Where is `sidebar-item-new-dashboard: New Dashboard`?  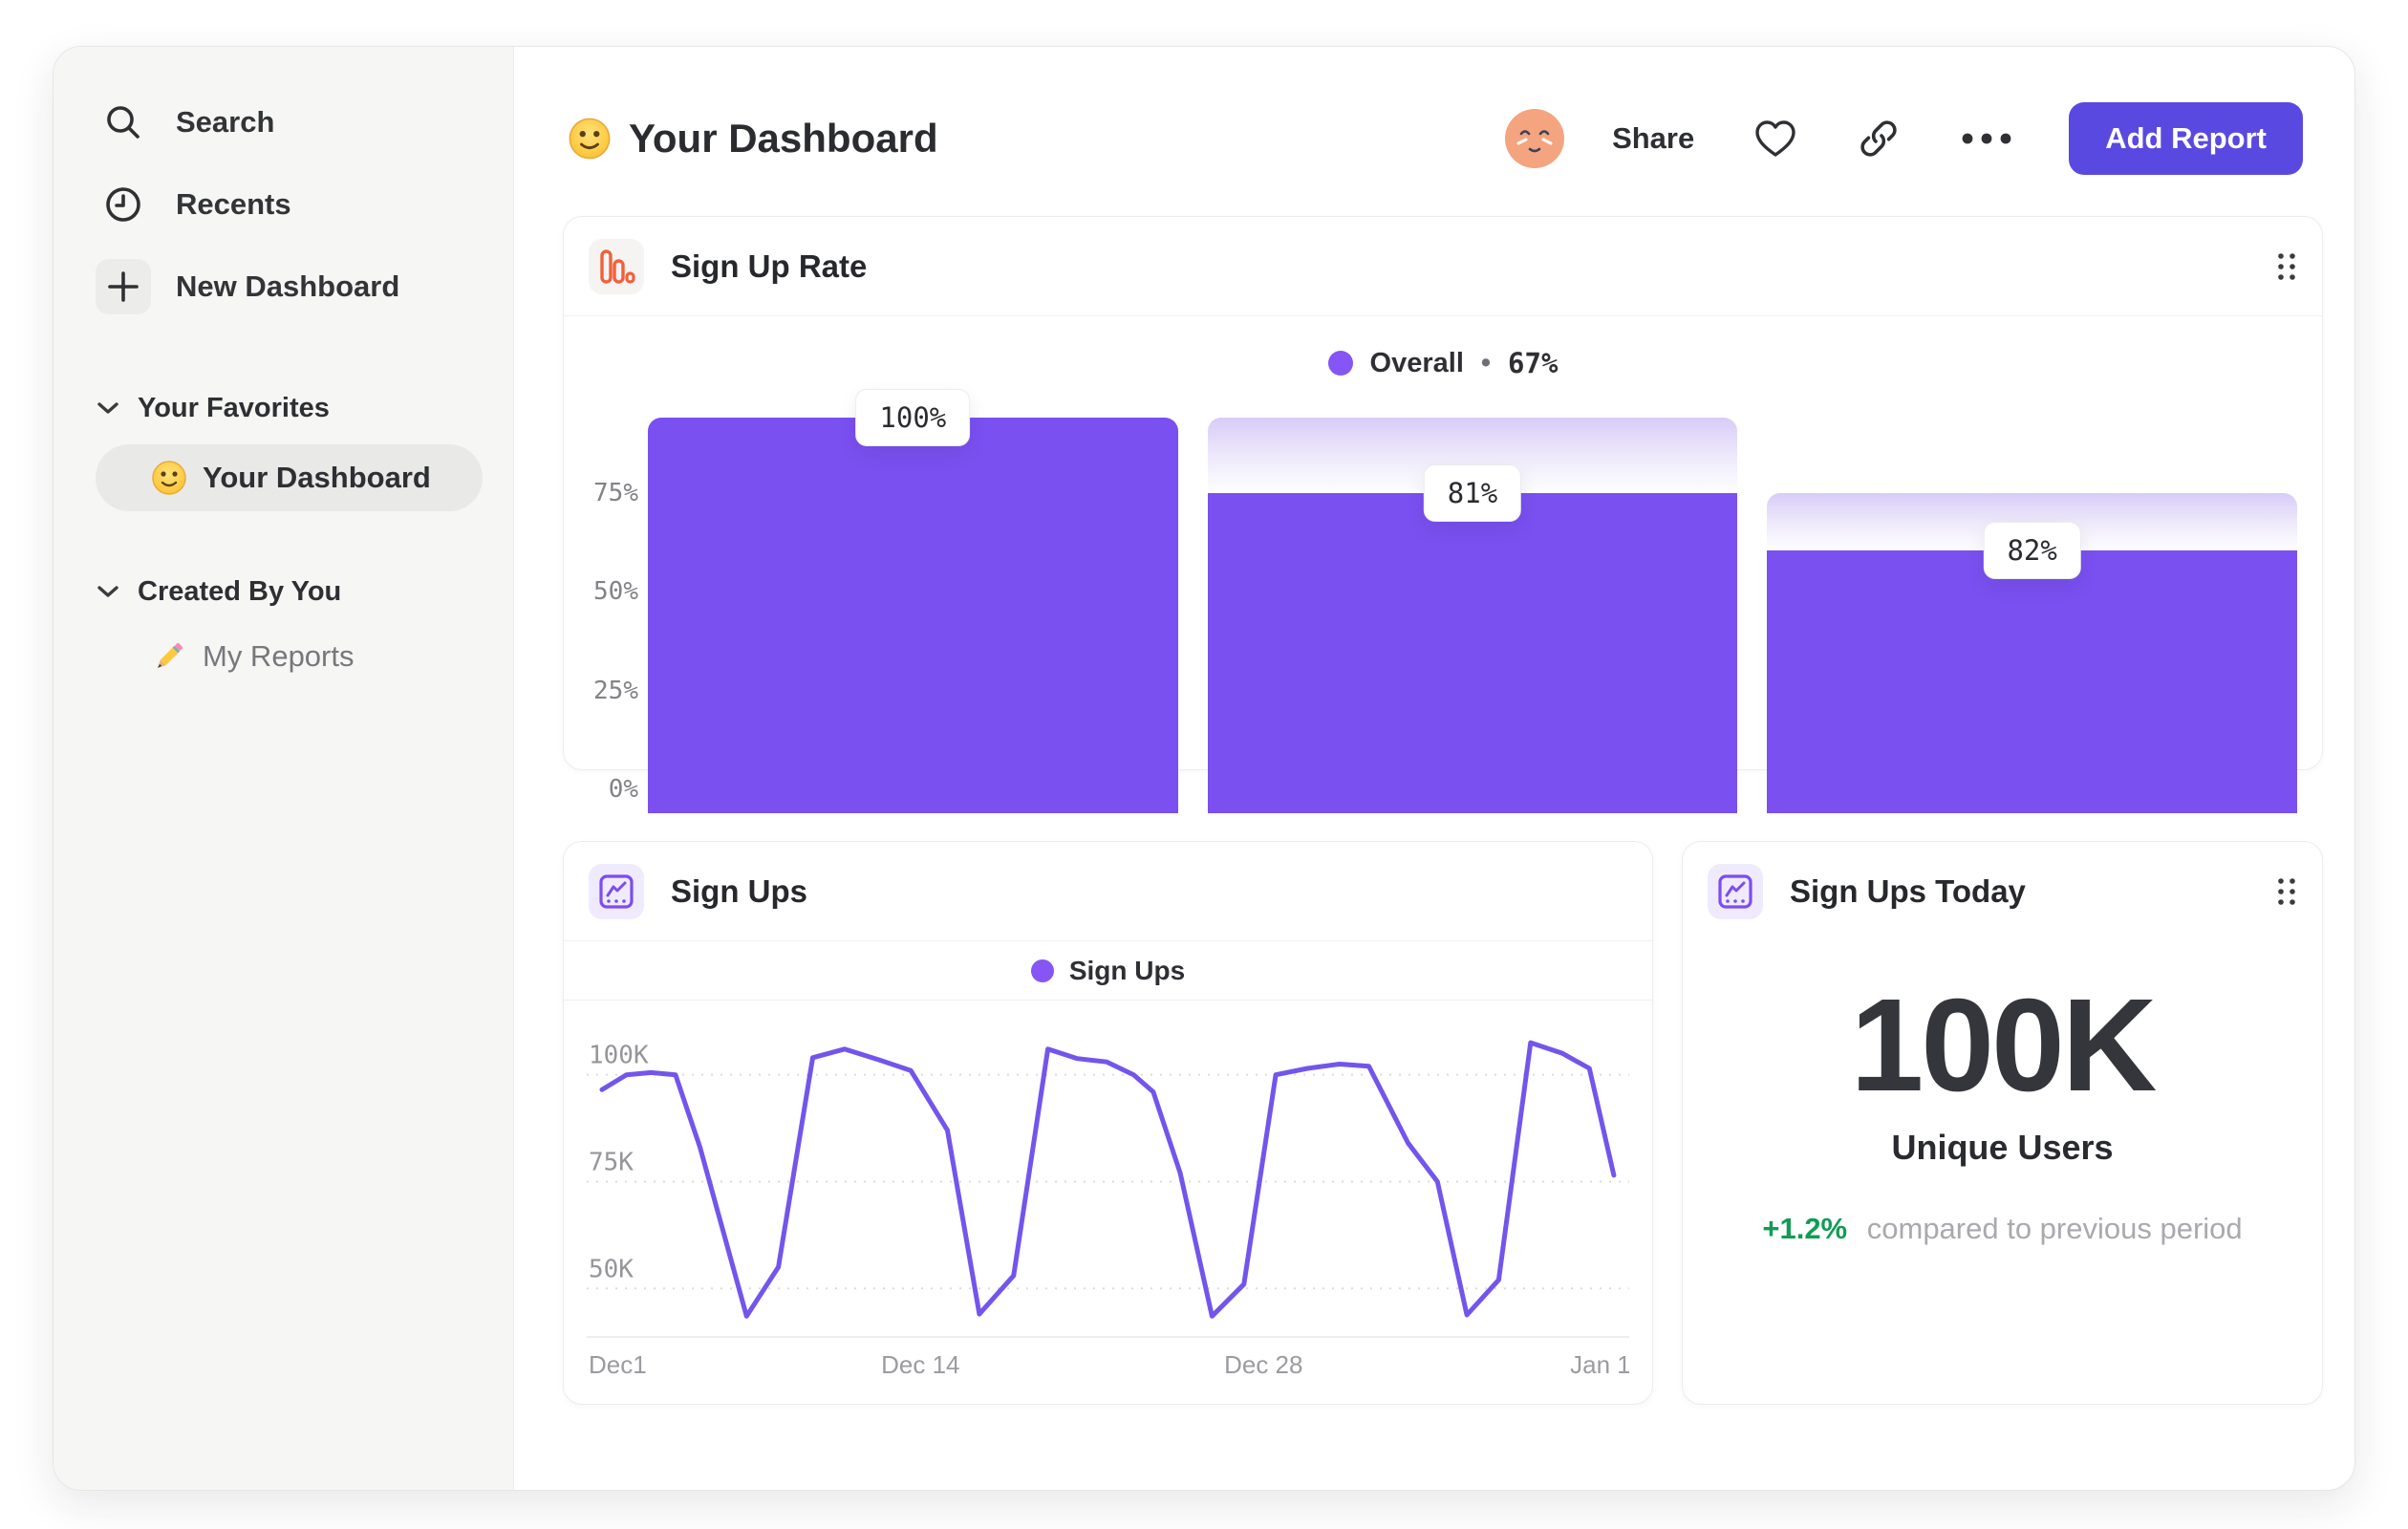 sidebar-item-new-dashboard: New Dashboard is located at coordinates (295, 287).